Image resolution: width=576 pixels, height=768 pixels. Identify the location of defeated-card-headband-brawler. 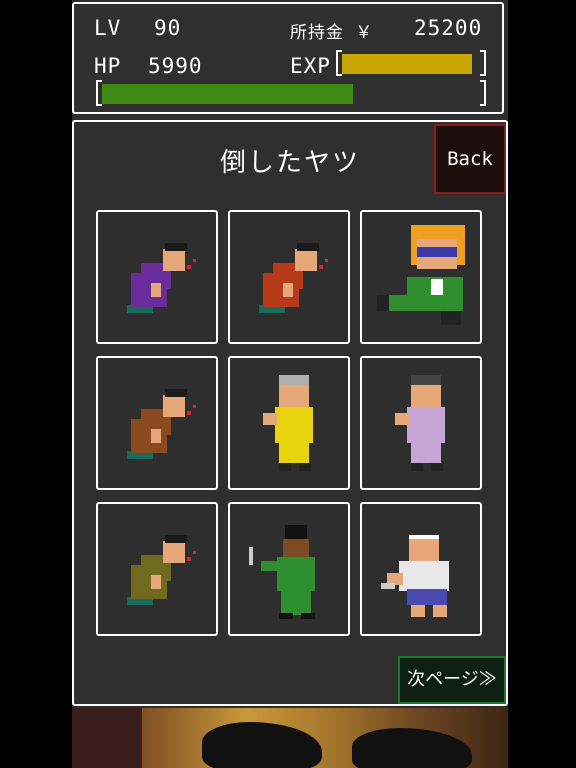
(421, 569).